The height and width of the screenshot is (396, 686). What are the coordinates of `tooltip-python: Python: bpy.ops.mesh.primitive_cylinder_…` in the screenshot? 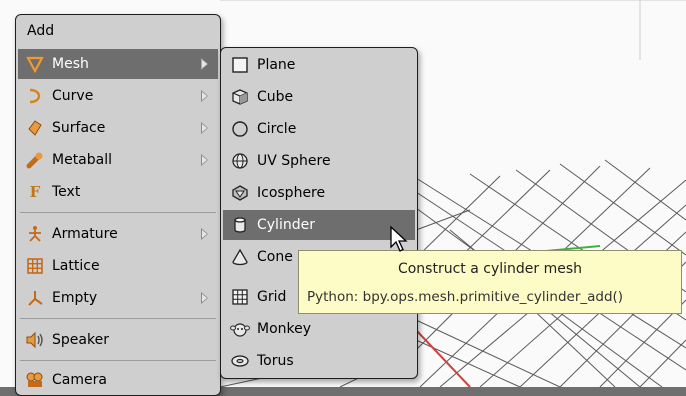 It's located at (465, 297).